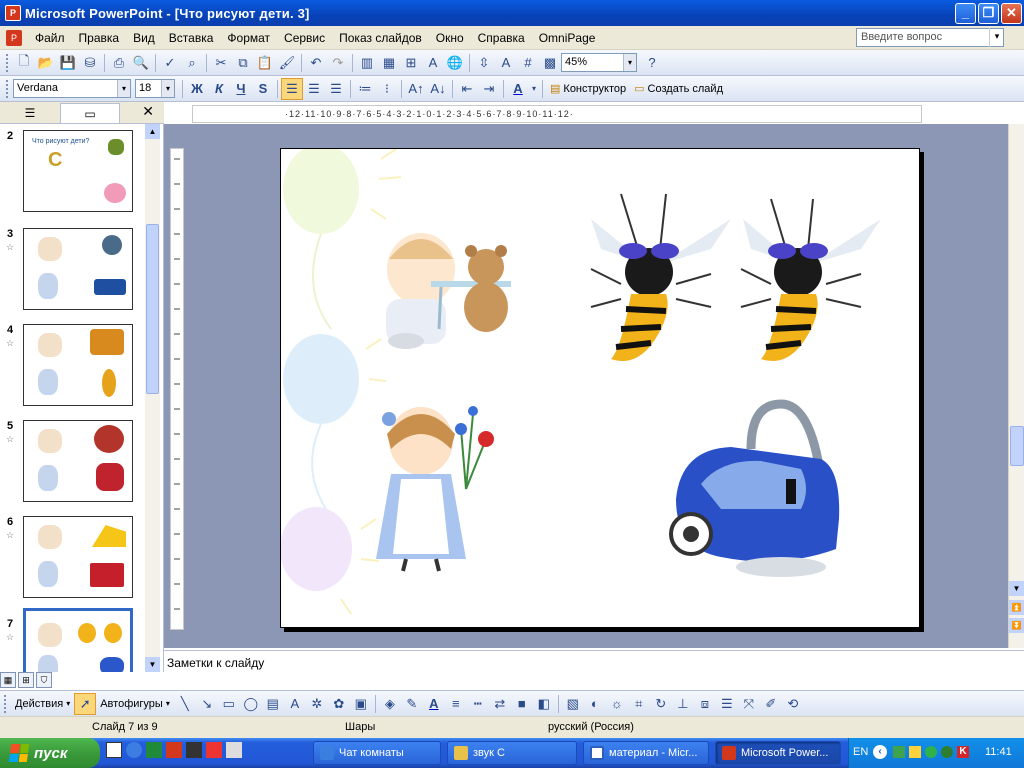 This screenshot has width=1024, height=768. Describe the element at coordinates (484, 63) in the screenshot. I see `expand-icon: ⇳` at that location.